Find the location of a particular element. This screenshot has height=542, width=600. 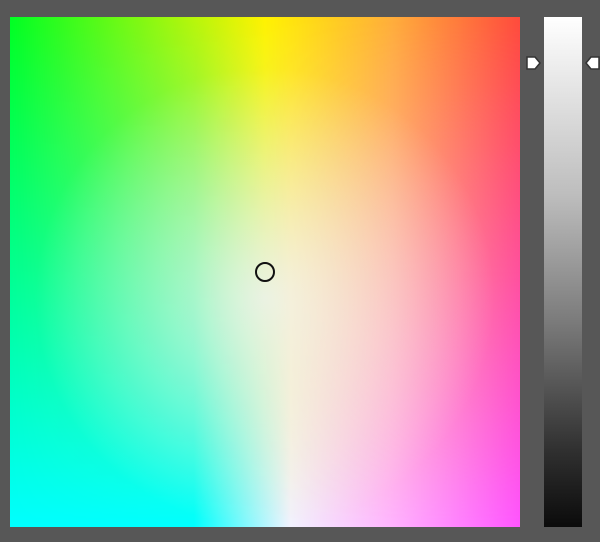

lightness-slider-right-arrow-icon is located at coordinates (592, 63).